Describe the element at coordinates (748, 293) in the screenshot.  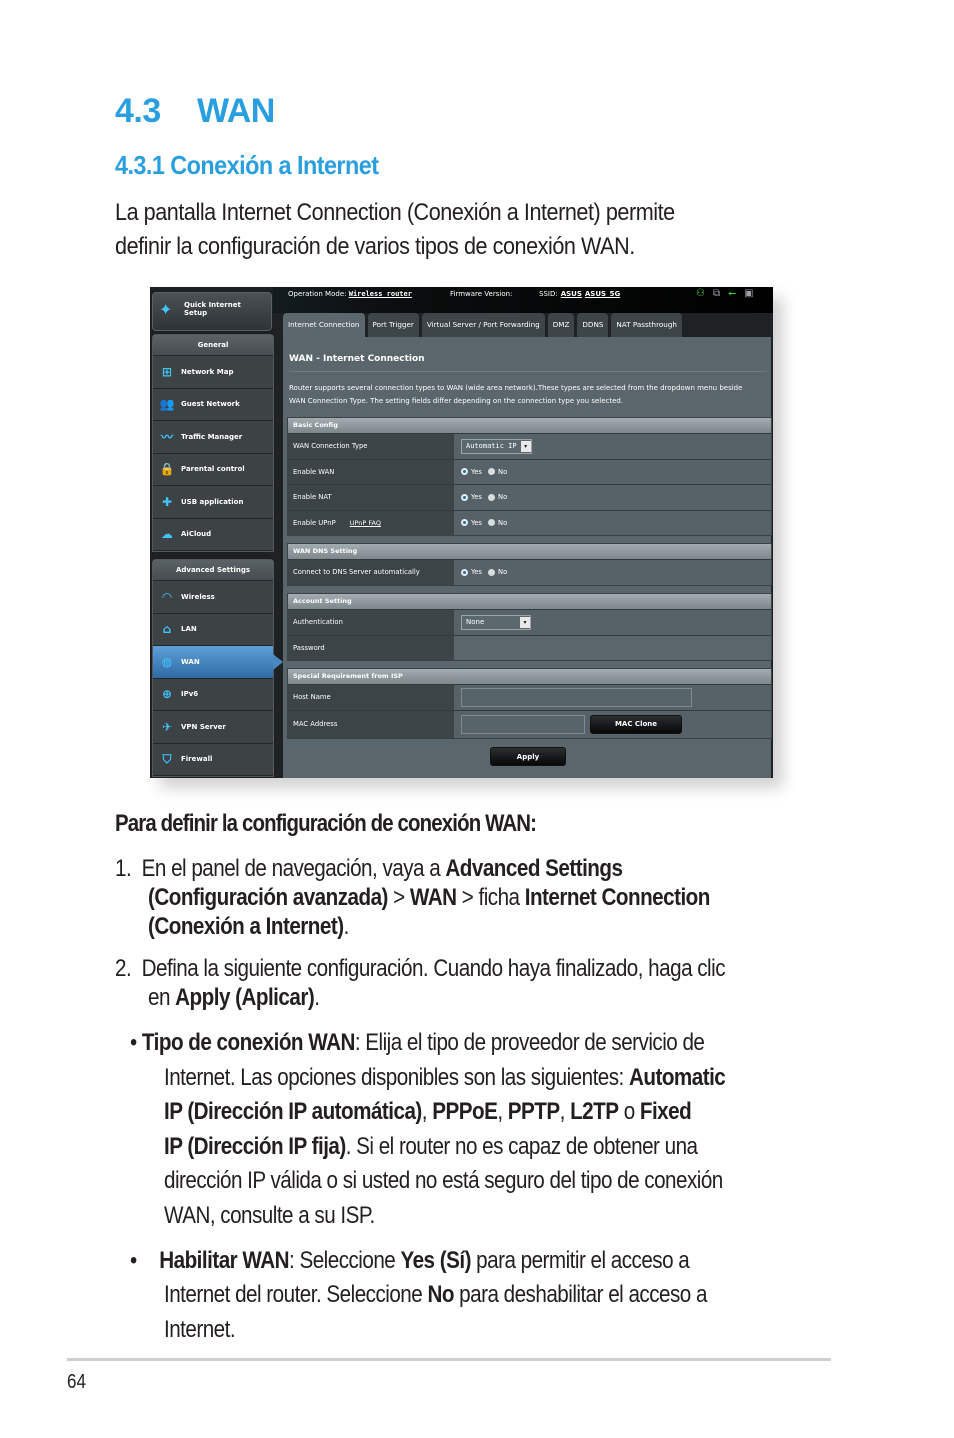
I see `printer-icon: ▣` at that location.